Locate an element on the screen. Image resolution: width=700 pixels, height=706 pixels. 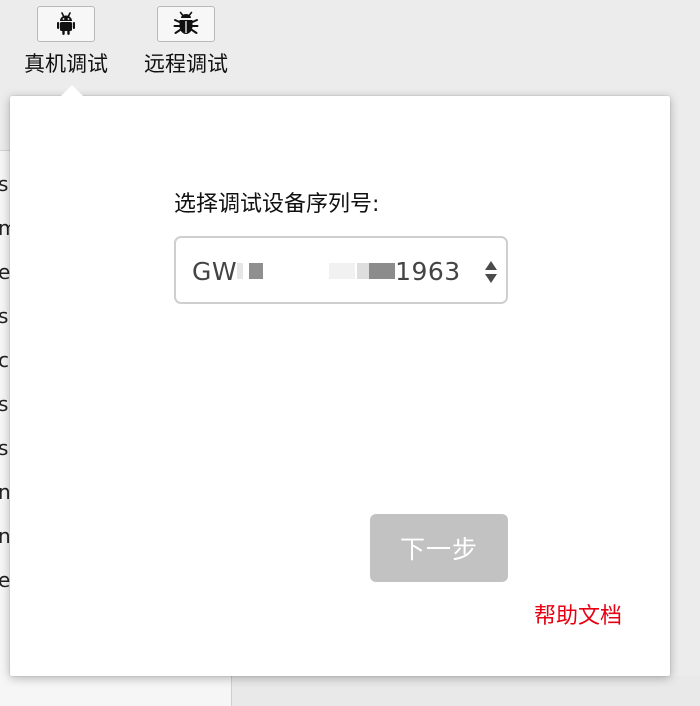
remote-debug-icon-button is located at coordinates (186, 24).